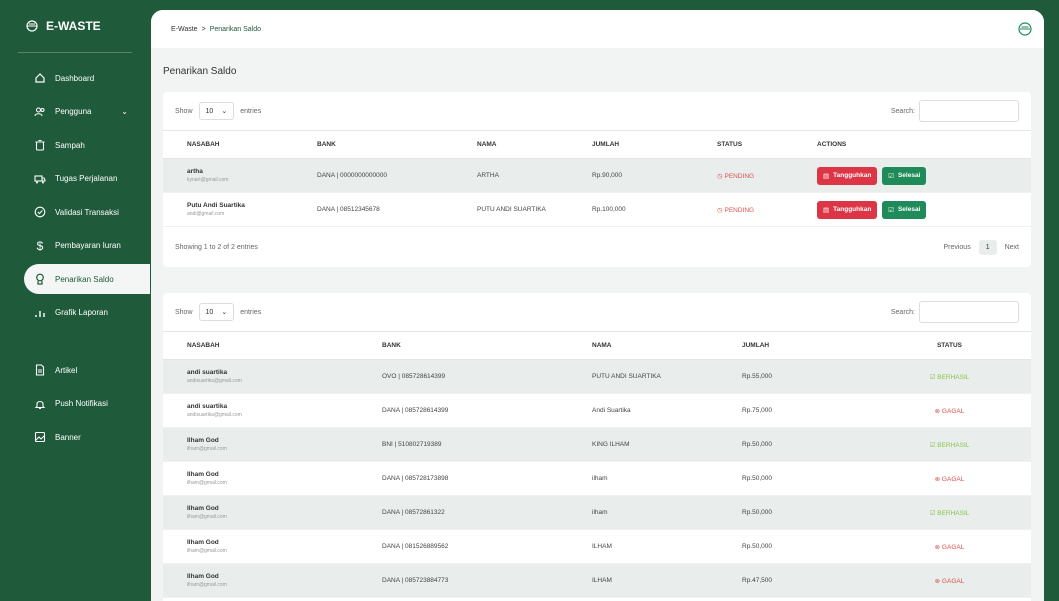 This screenshot has height=601, width=1059. What do you see at coordinates (510, 209) in the screenshot?
I see `nama-cell: PUTU ANDI SUARTIKA` at bounding box center [510, 209].